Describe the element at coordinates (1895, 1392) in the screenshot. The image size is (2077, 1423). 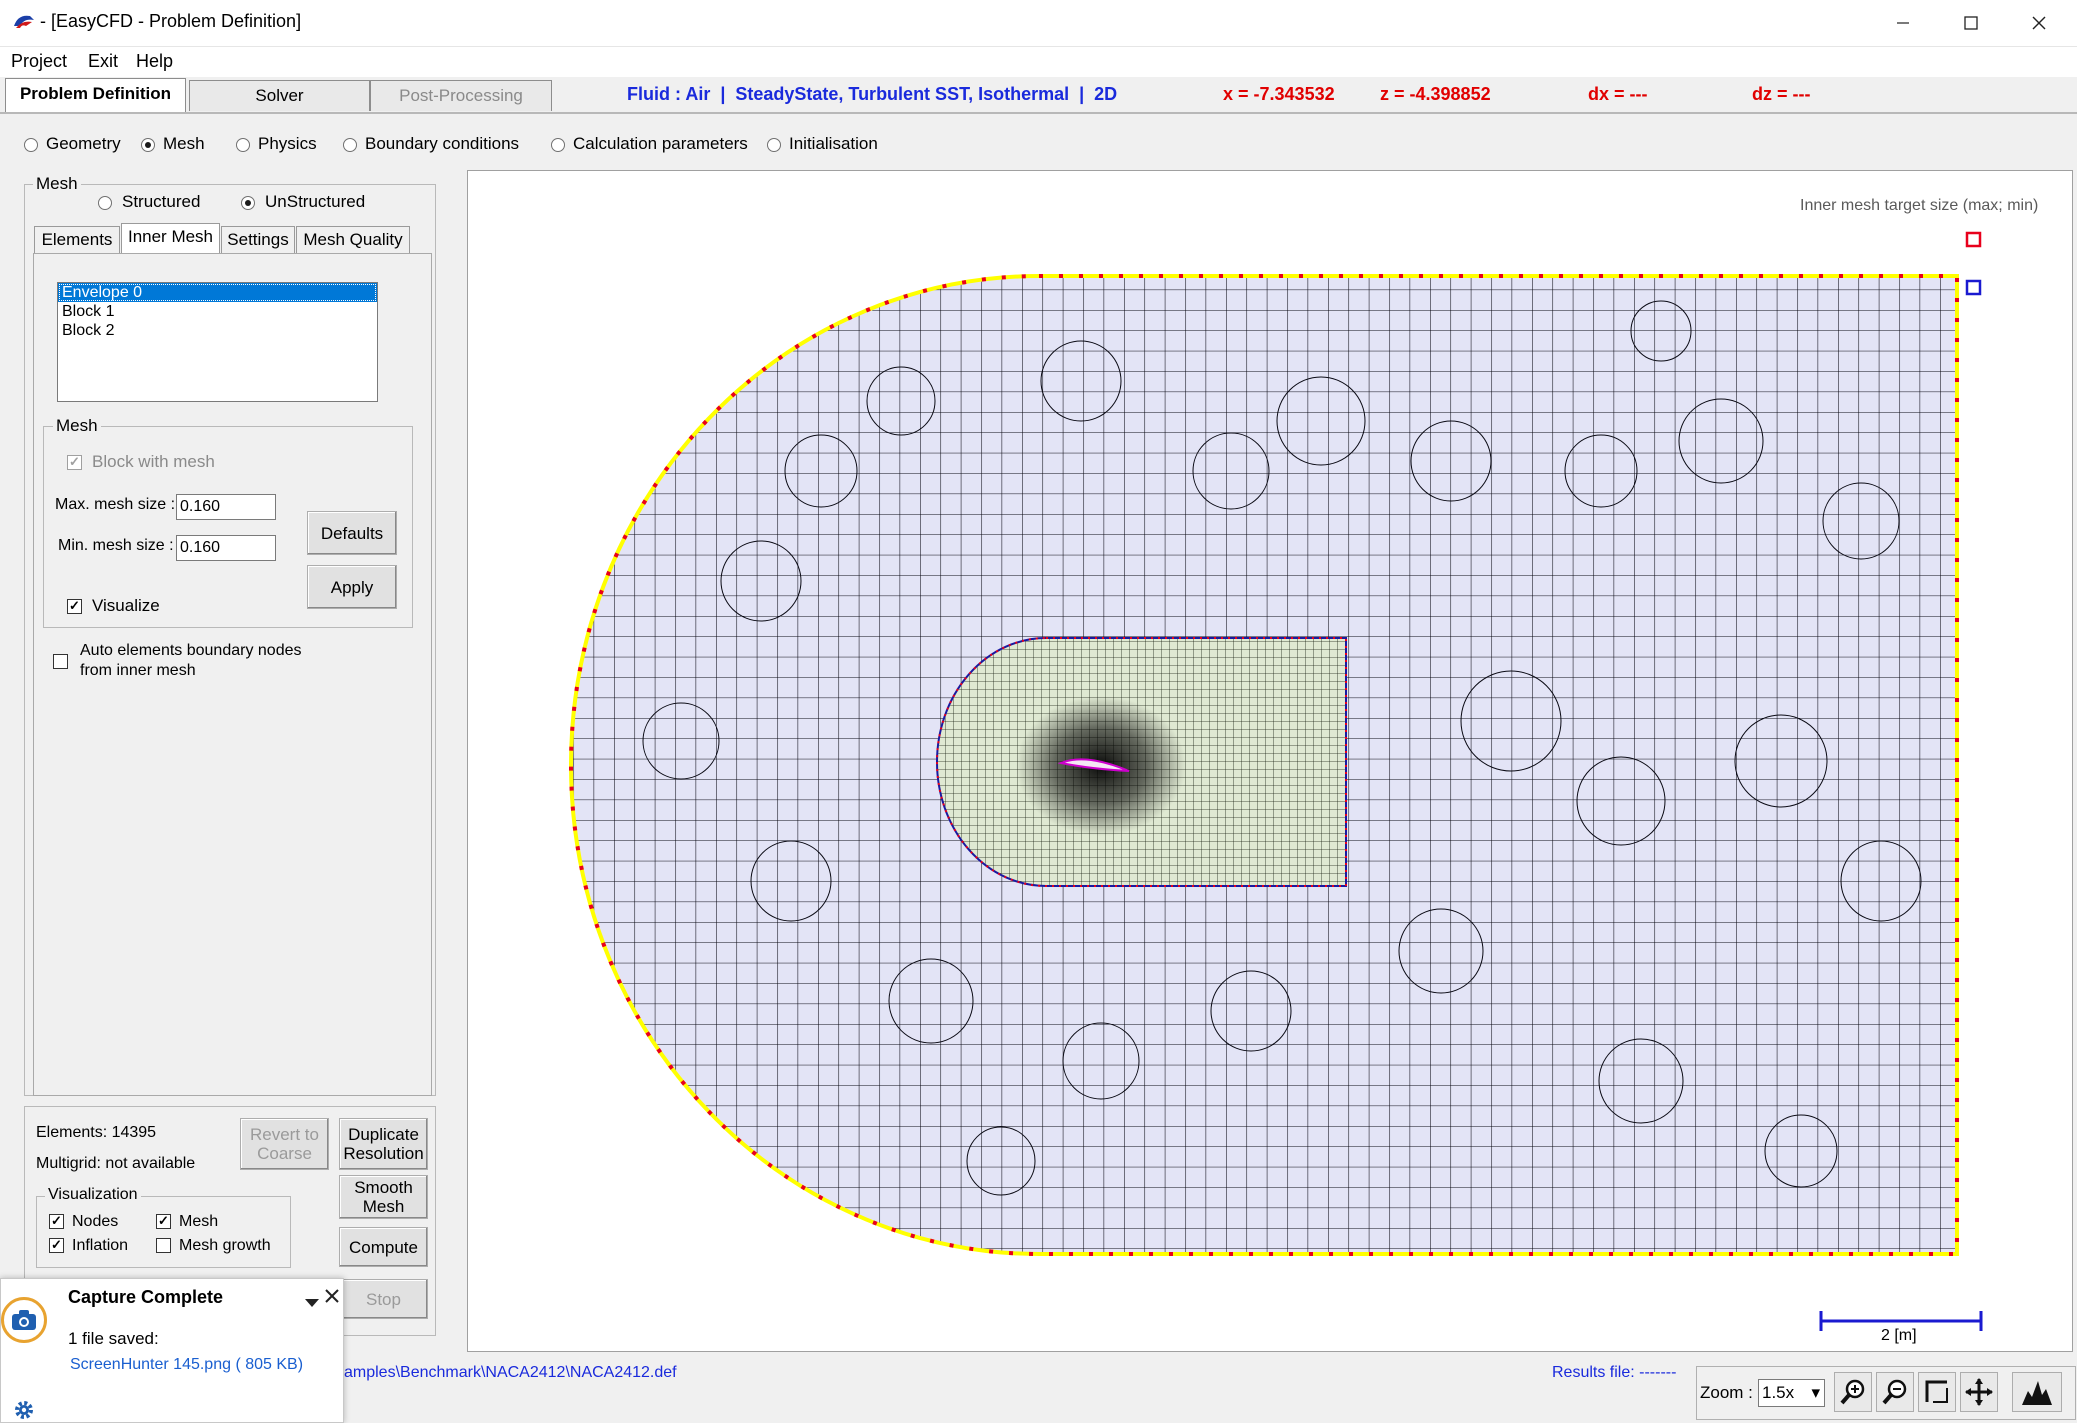
I see `zoom-out-button` at that location.